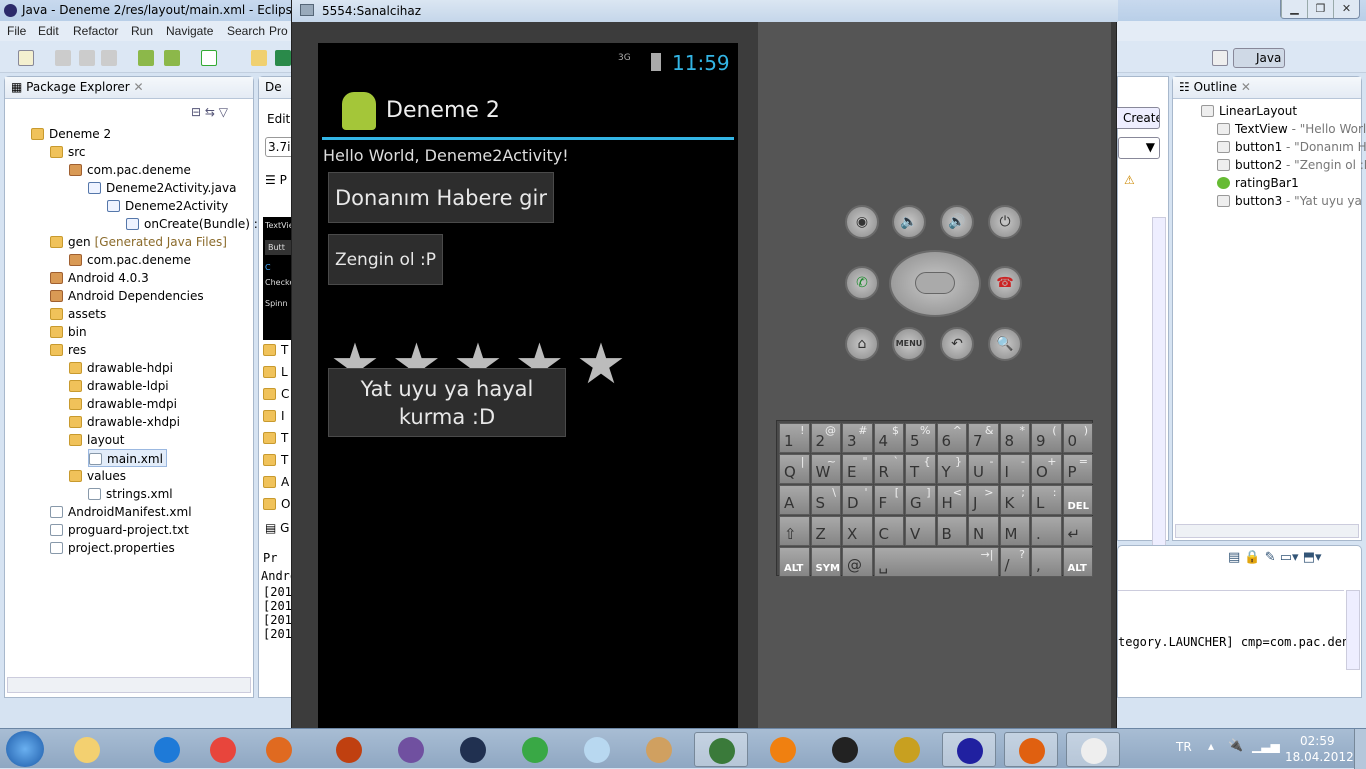  Describe the element at coordinates (1275, 557) in the screenshot. I see `console-toolbar-icons: ▤ 🔒 ✎ ▭▾ ⬒▾` at that location.